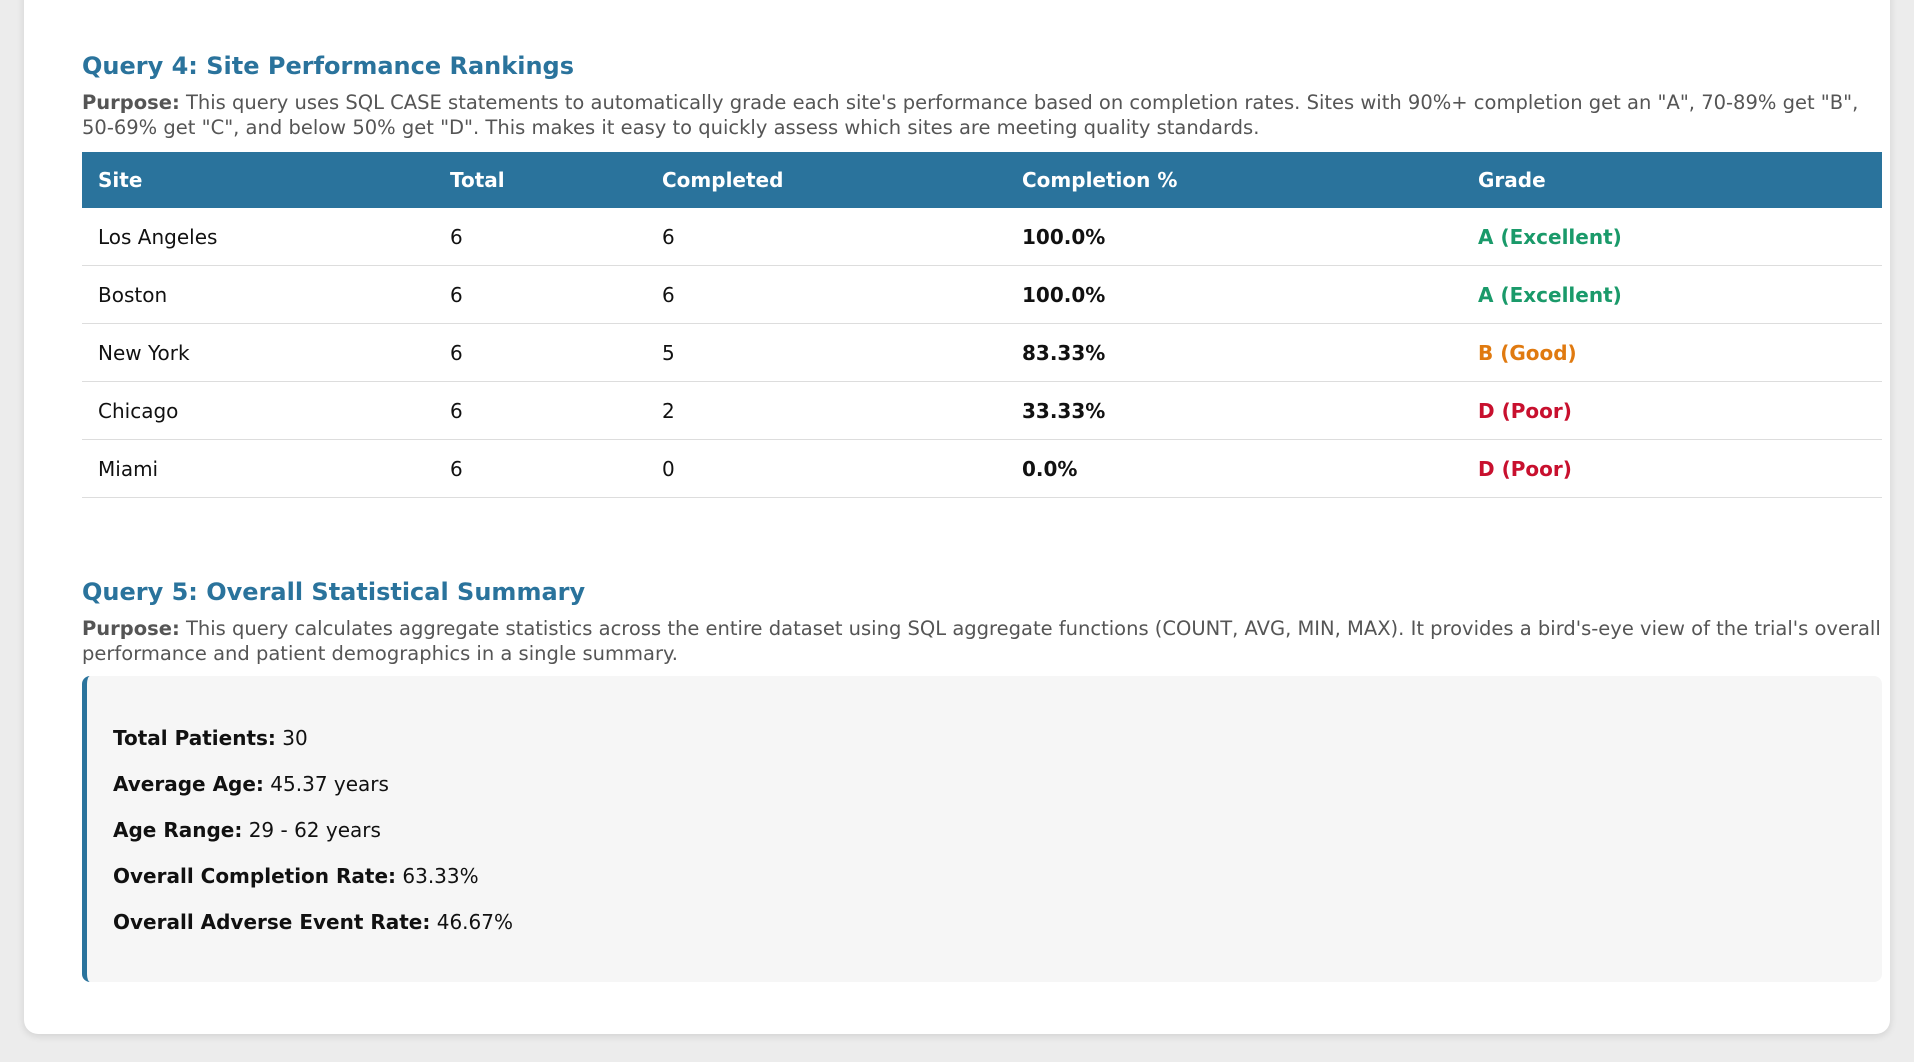 Image resolution: width=1914 pixels, height=1062 pixels. I want to click on cell-completion-pct: 0.0%, so click(1234, 468).